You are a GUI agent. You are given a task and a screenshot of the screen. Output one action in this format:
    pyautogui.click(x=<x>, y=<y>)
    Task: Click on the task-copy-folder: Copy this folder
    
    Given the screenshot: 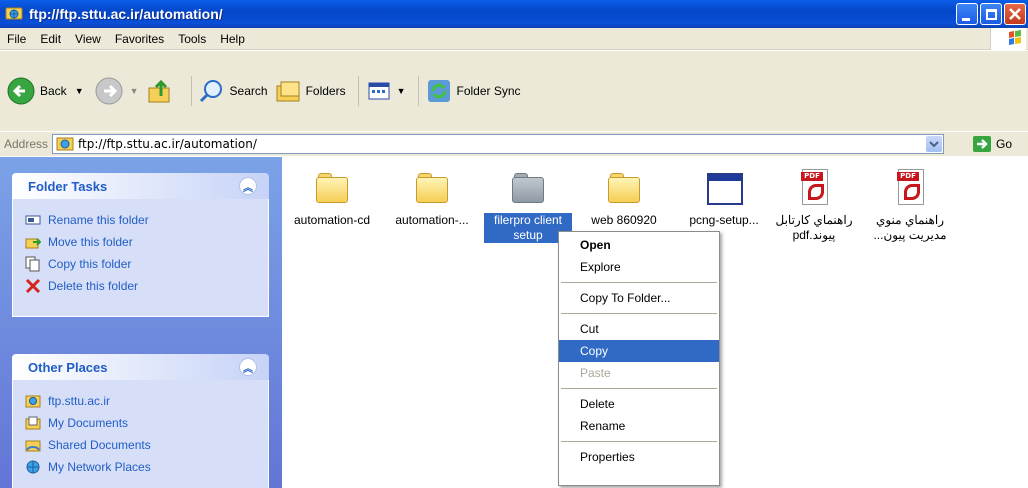 What is the action you would take?
    pyautogui.click(x=146, y=264)
    